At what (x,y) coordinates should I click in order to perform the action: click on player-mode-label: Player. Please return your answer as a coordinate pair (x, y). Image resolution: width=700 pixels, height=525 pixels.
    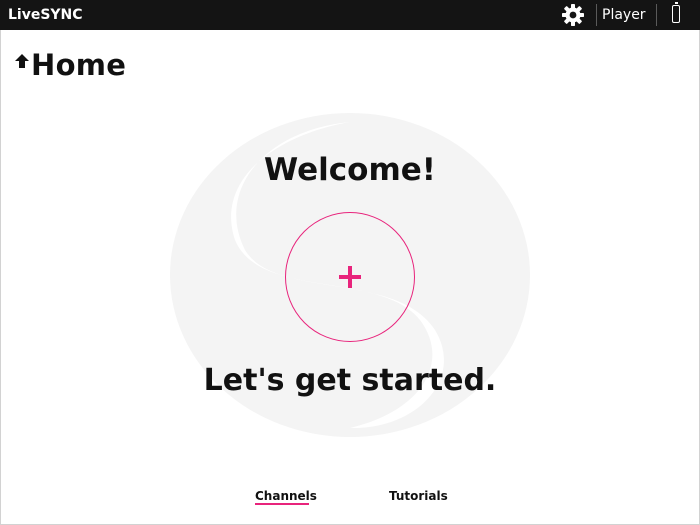
    Looking at the image, I should click on (624, 15).